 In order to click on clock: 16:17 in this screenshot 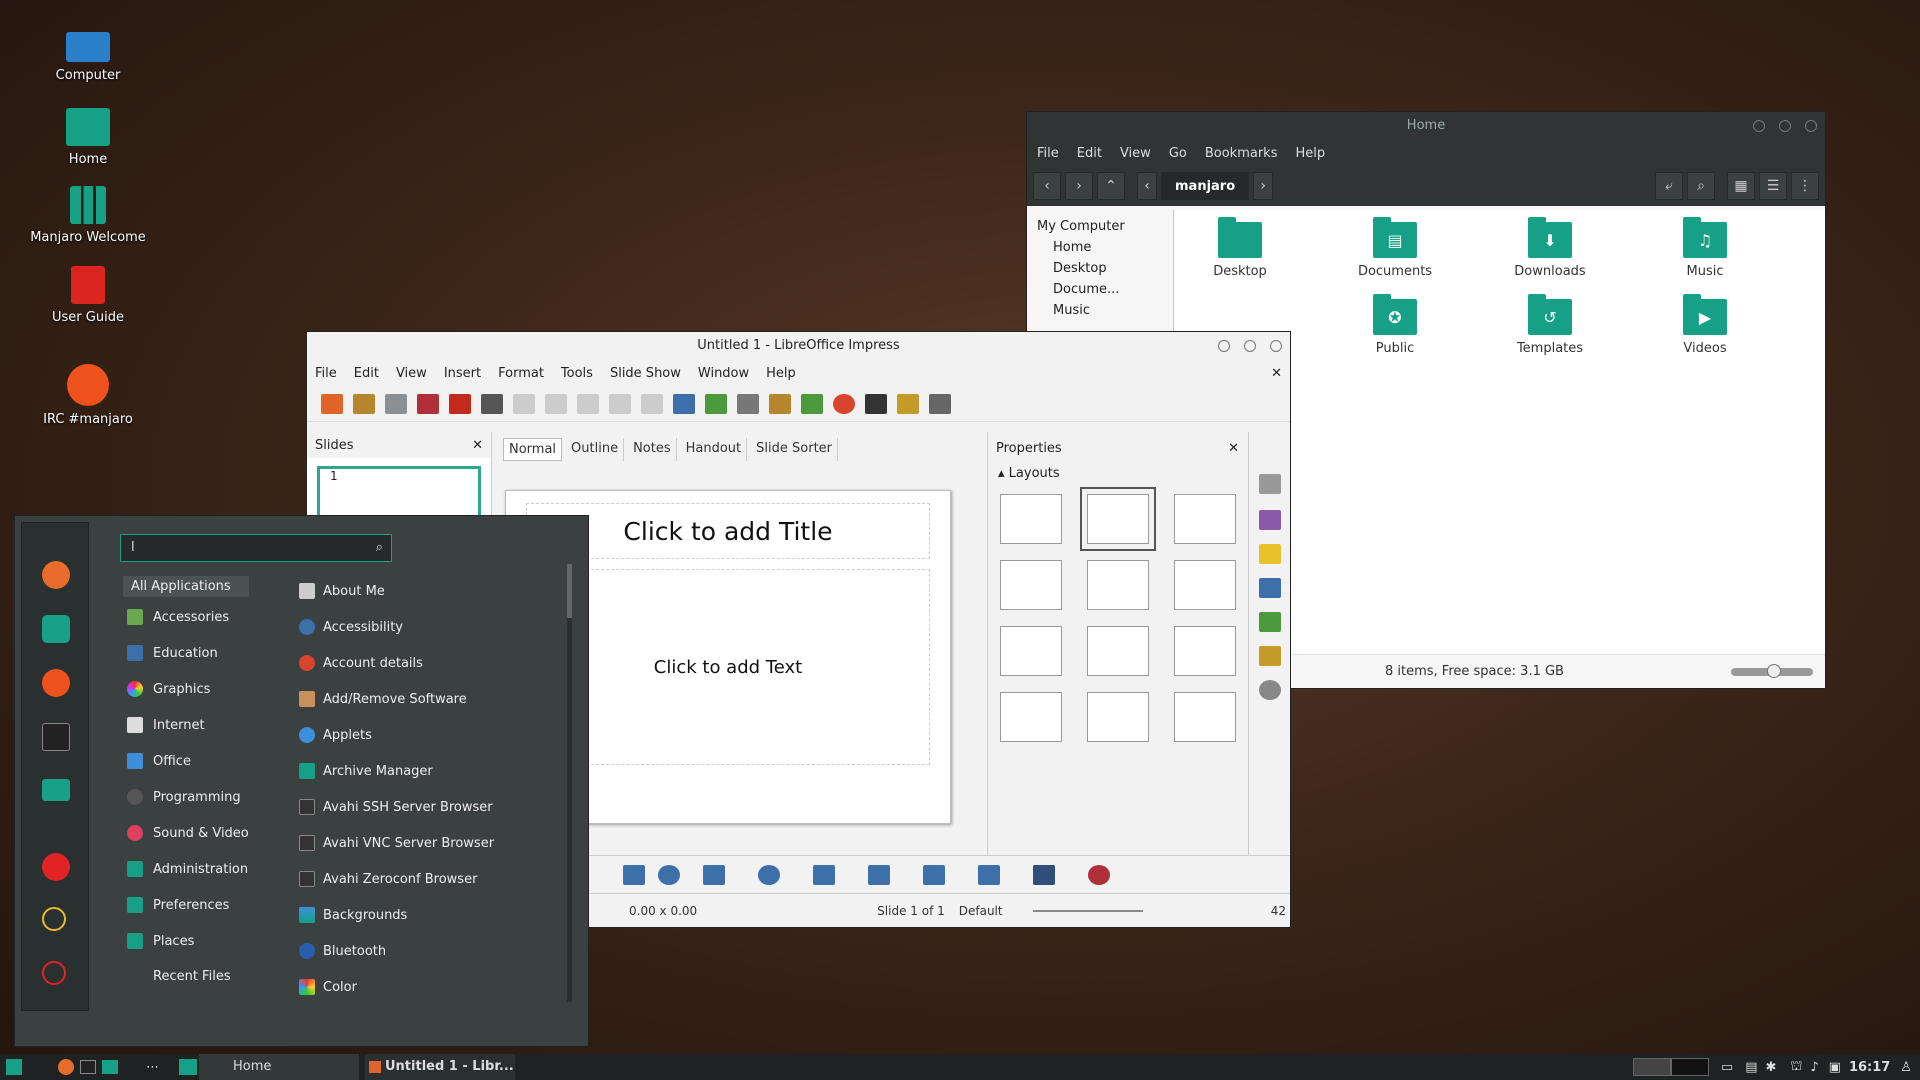, I will do `click(1869, 1067)`.